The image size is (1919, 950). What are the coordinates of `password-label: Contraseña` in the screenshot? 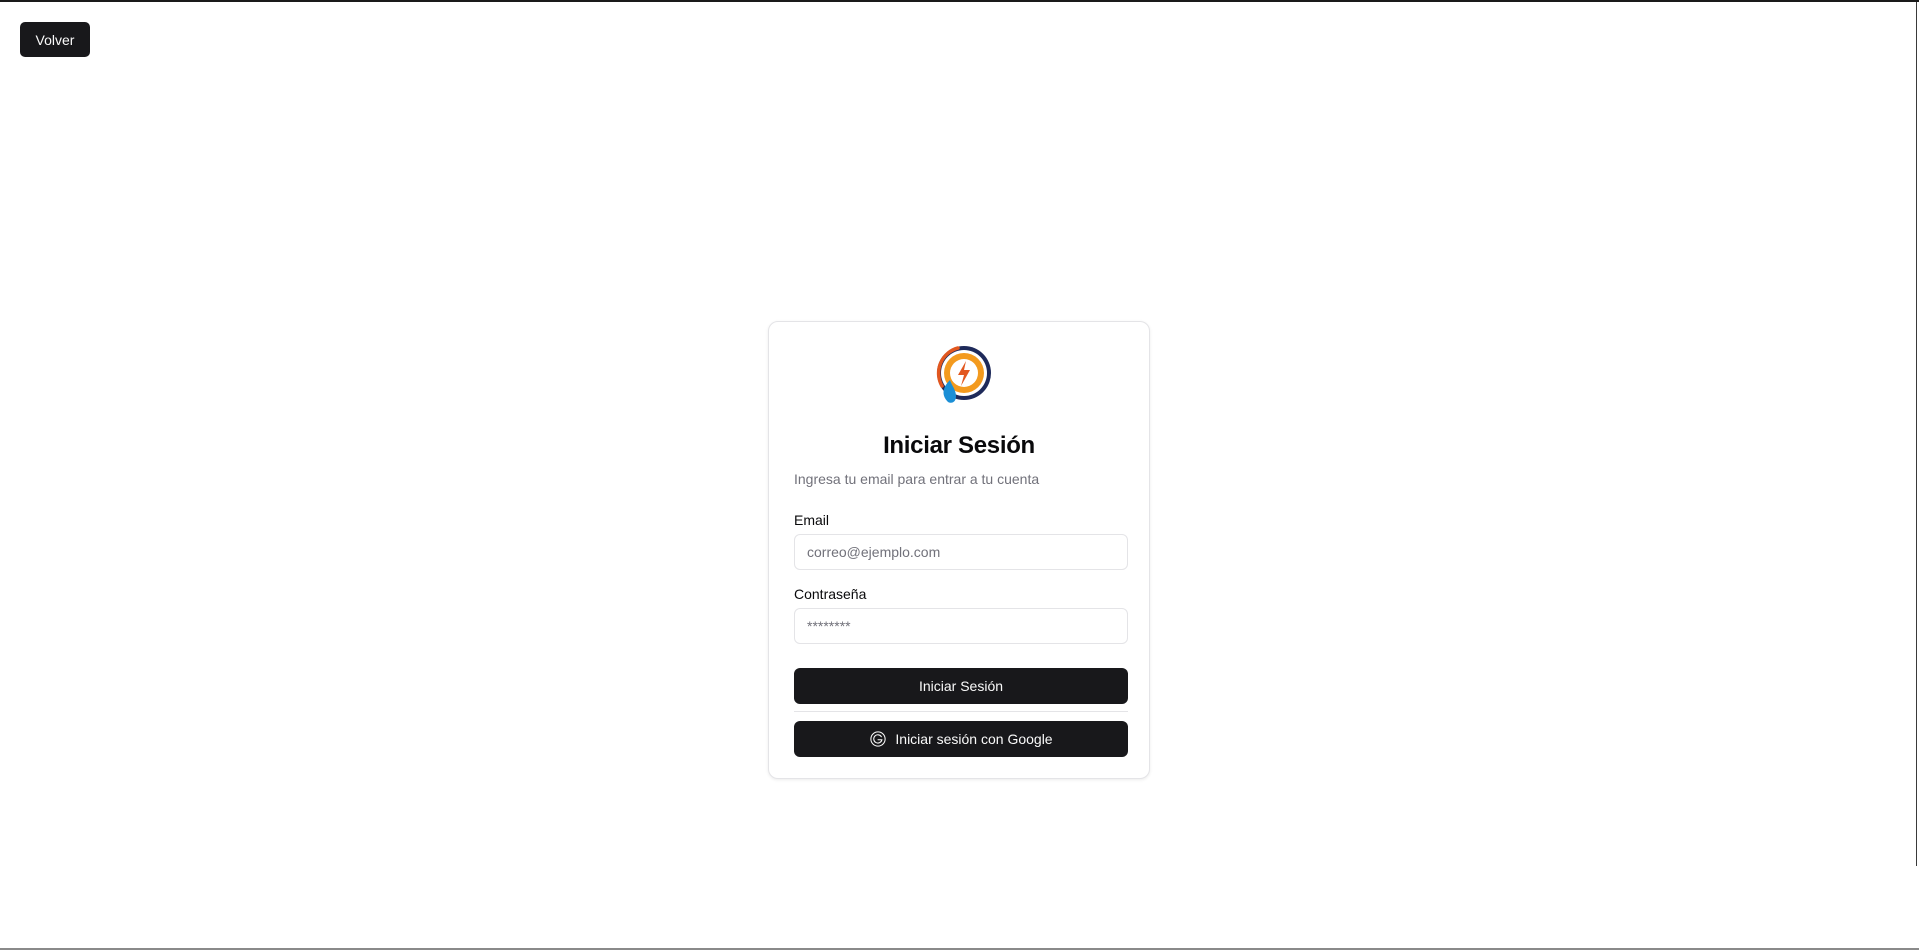 It's located at (830, 594).